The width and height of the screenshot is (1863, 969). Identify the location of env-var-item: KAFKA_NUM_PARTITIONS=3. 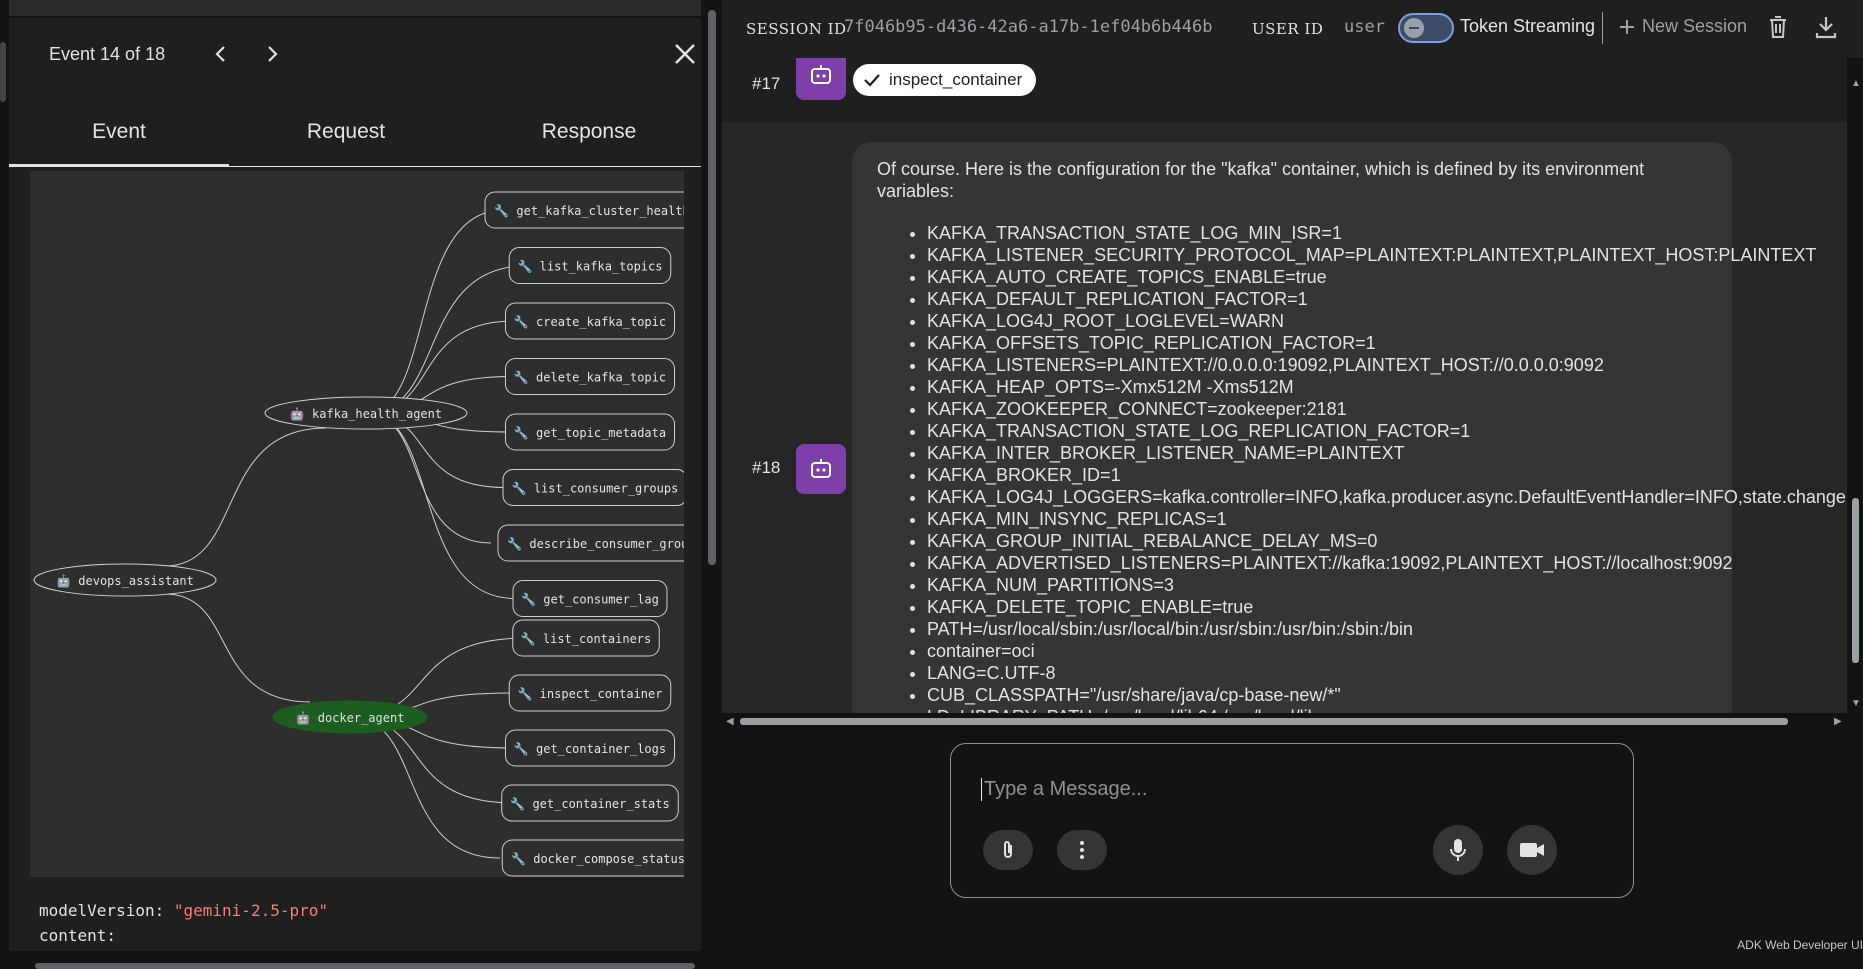
(1387, 585).